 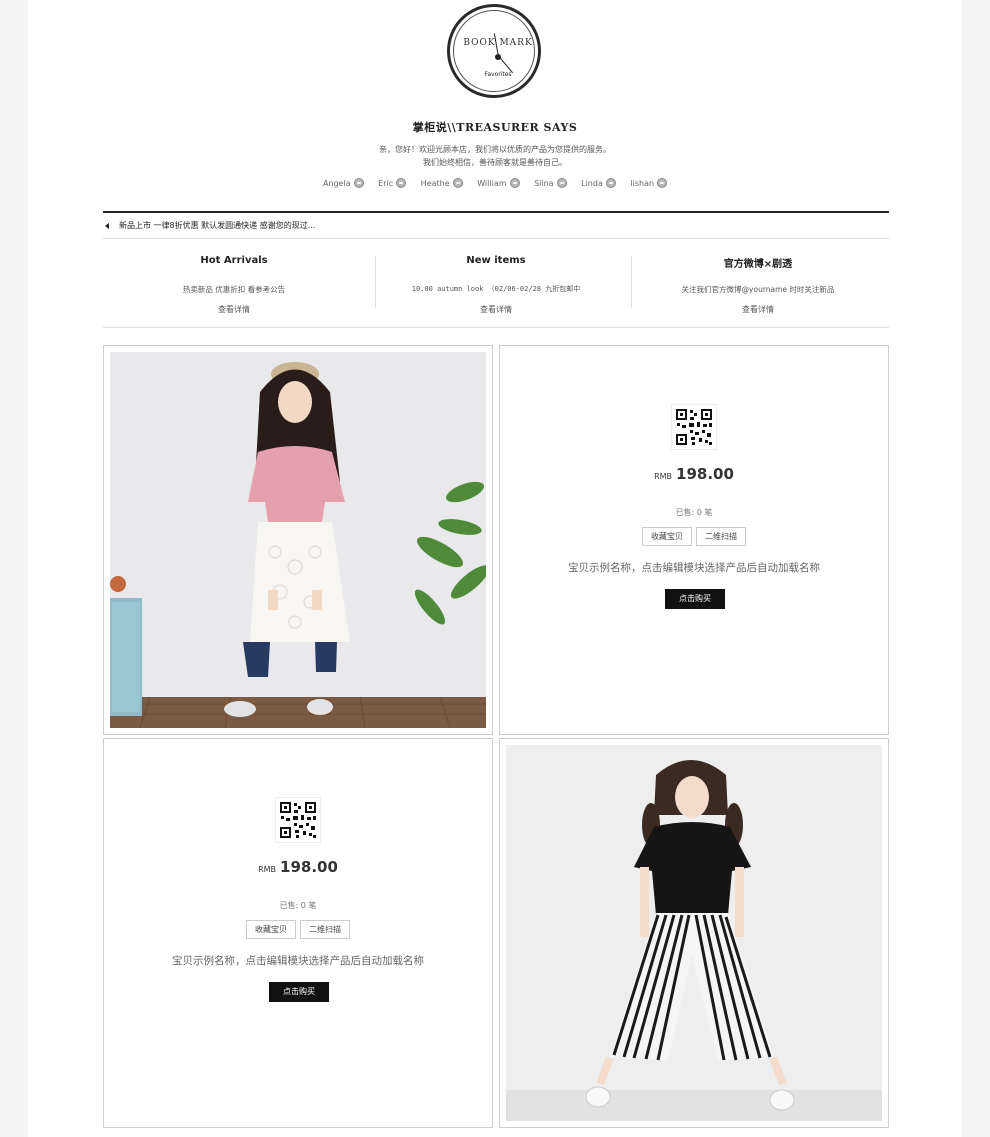 What do you see at coordinates (592, 183) in the screenshot?
I see `staff-name: Linda` at bounding box center [592, 183].